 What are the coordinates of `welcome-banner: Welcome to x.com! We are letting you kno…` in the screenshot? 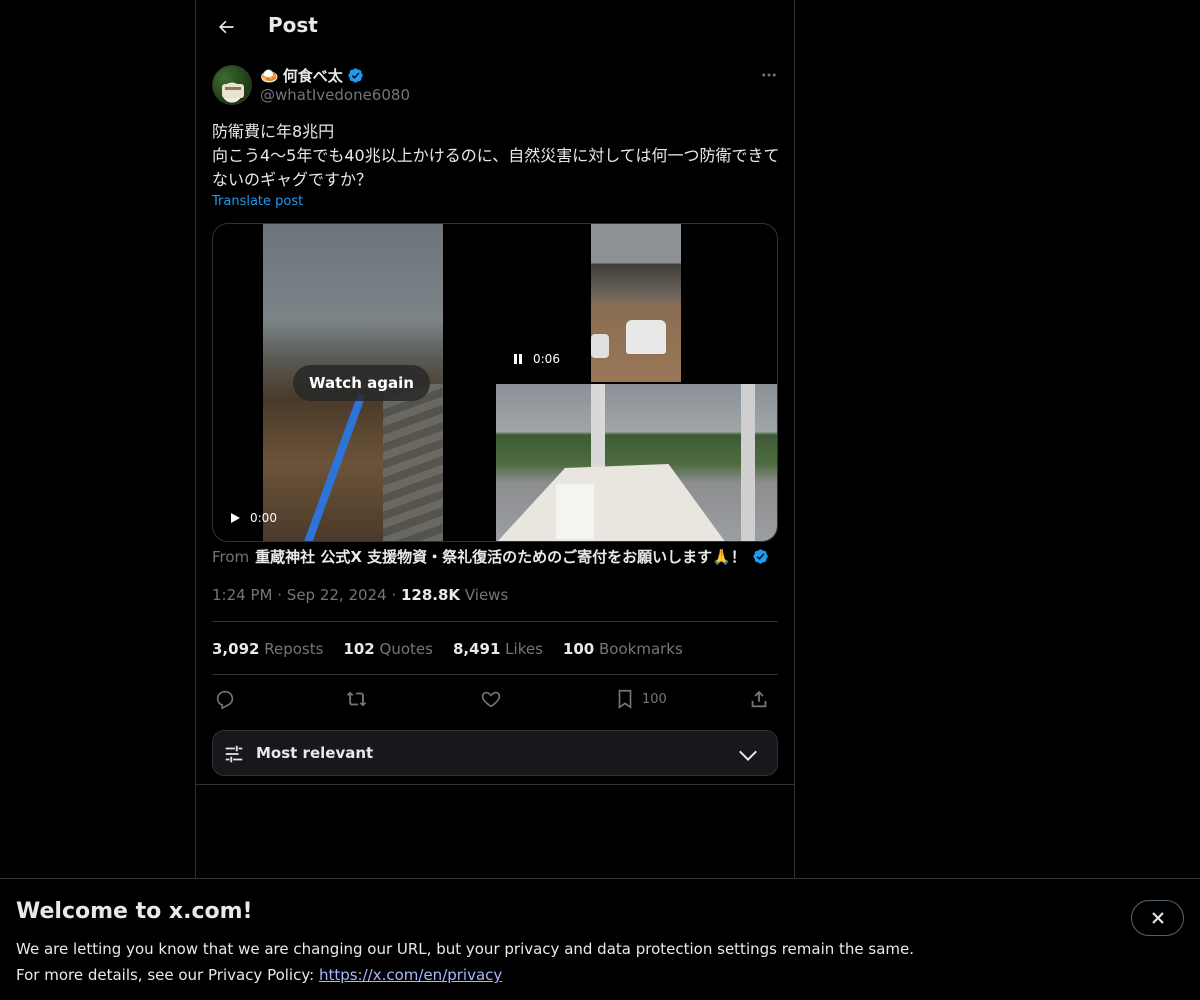 It's located at (600, 939).